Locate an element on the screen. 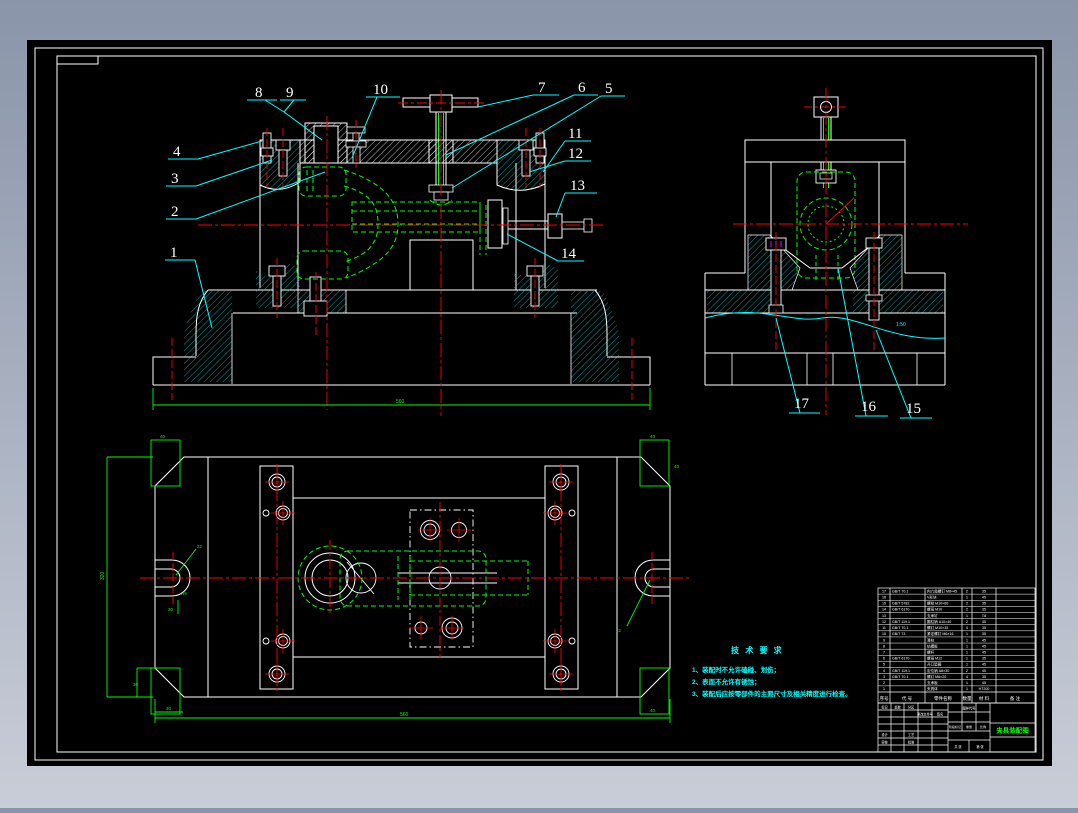 This screenshot has width=1078, height=813. callout-16: 16 is located at coordinates (869, 407).